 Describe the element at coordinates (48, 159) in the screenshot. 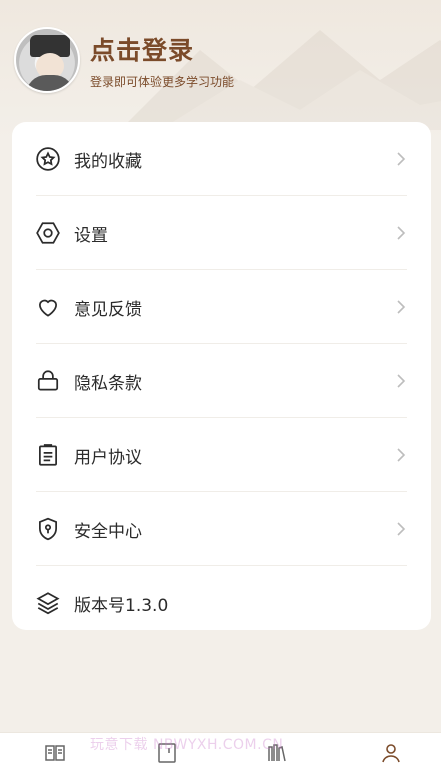

I see `star-circle-icon` at that location.